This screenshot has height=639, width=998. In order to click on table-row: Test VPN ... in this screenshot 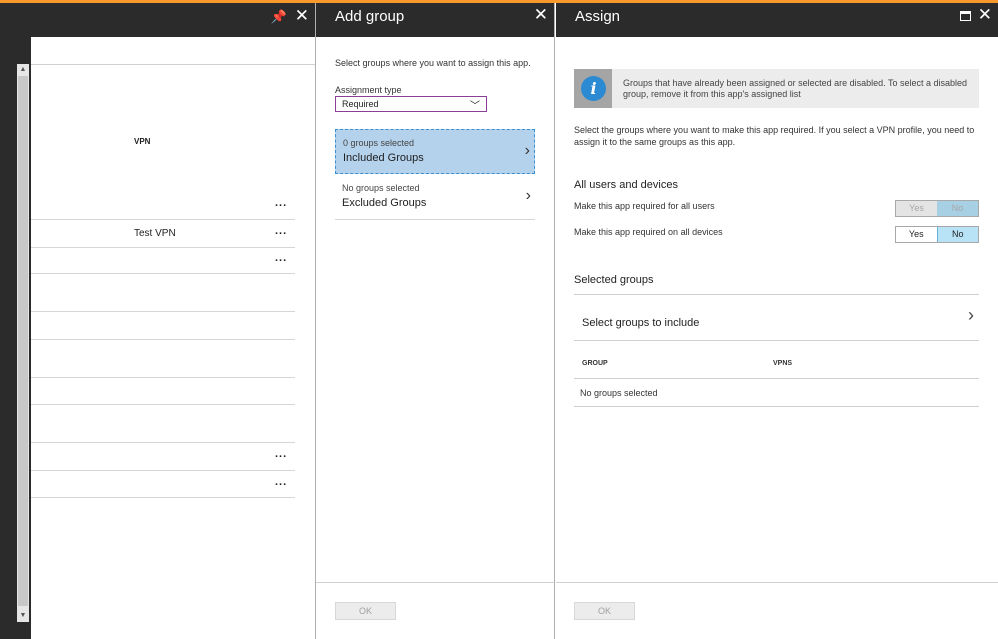, I will do `click(163, 234)`.